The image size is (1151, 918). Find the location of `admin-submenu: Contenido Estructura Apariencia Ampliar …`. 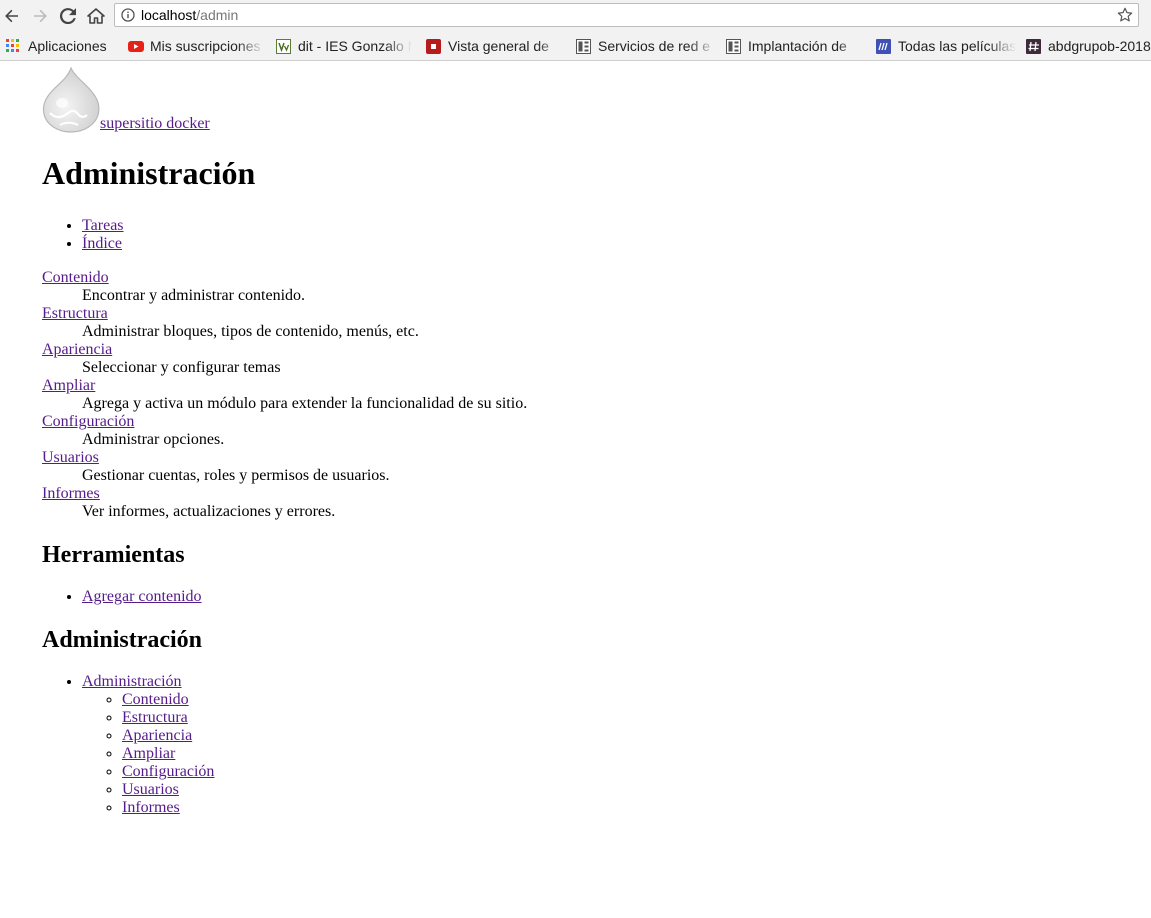

admin-submenu: Contenido Estructura Apariencia Ampliar … is located at coordinates (148, 754).